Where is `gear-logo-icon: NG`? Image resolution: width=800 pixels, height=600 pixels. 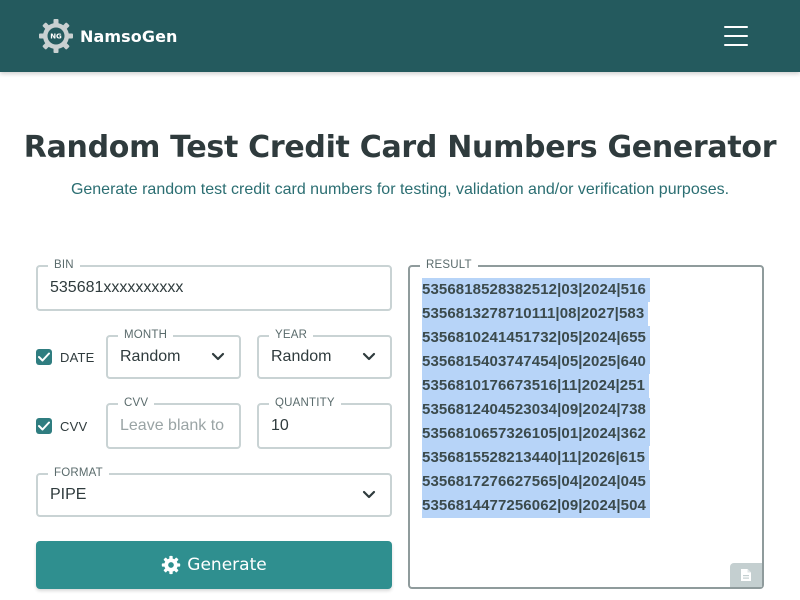
gear-logo-icon: NG is located at coordinates (56, 36).